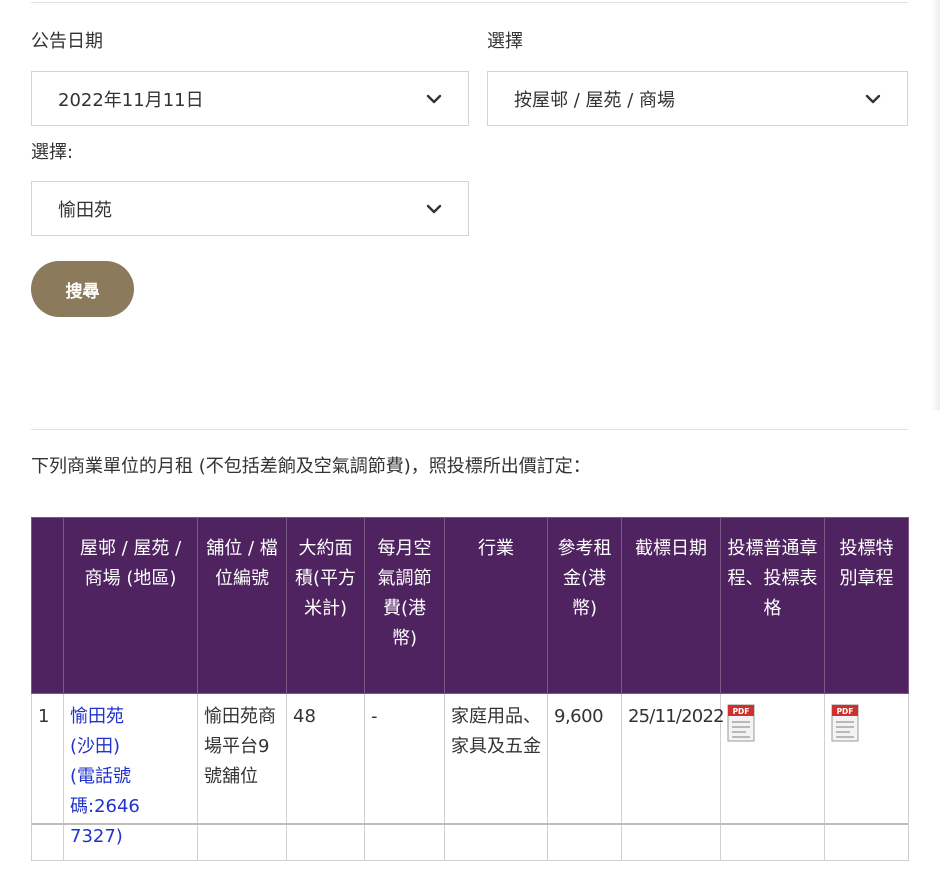 This screenshot has height=873, width=940. I want to click on top-divider, so click(469, 2).